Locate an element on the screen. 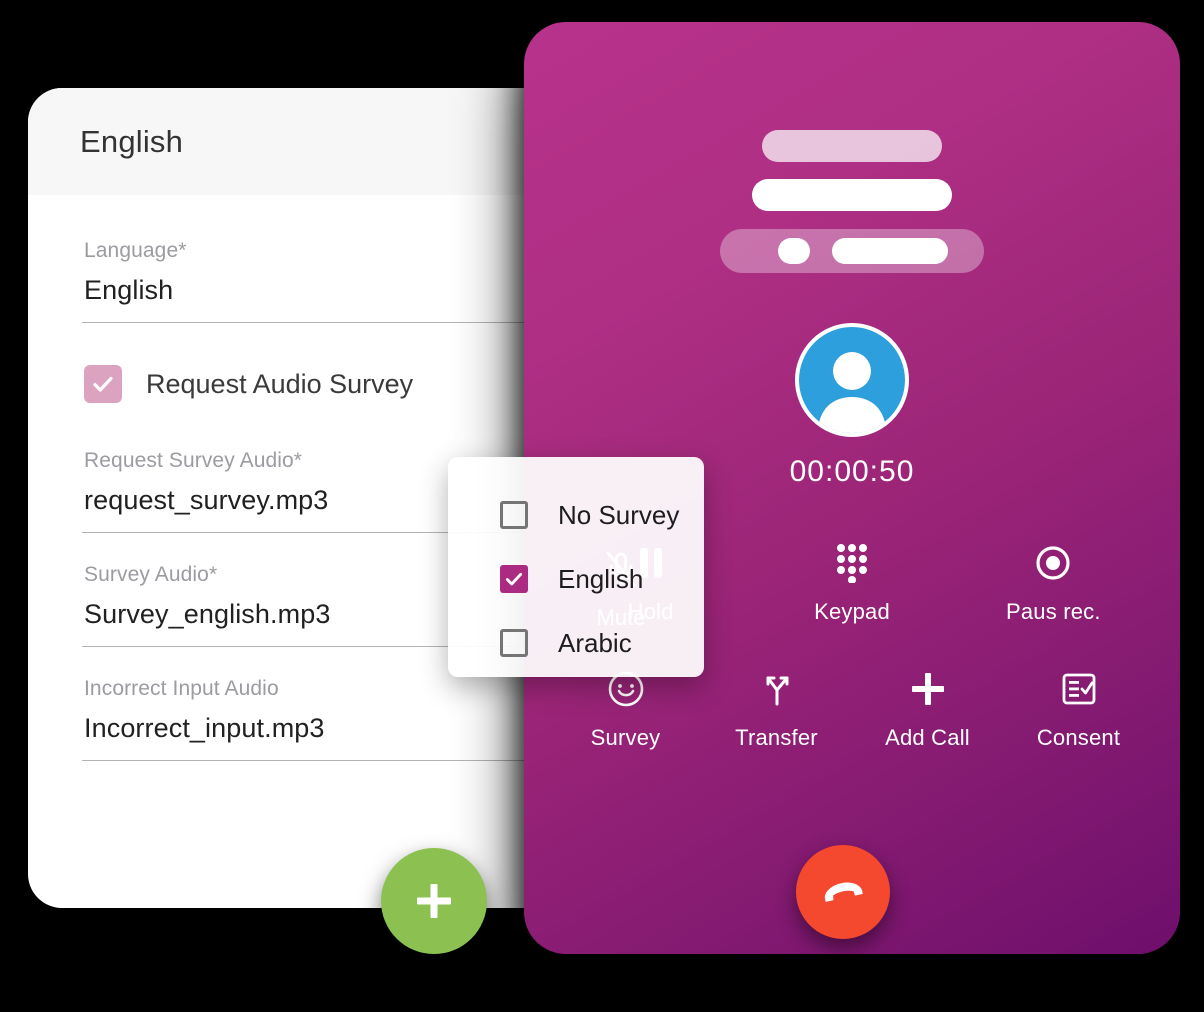  transfer-button: Transfer is located at coordinates (776, 704).